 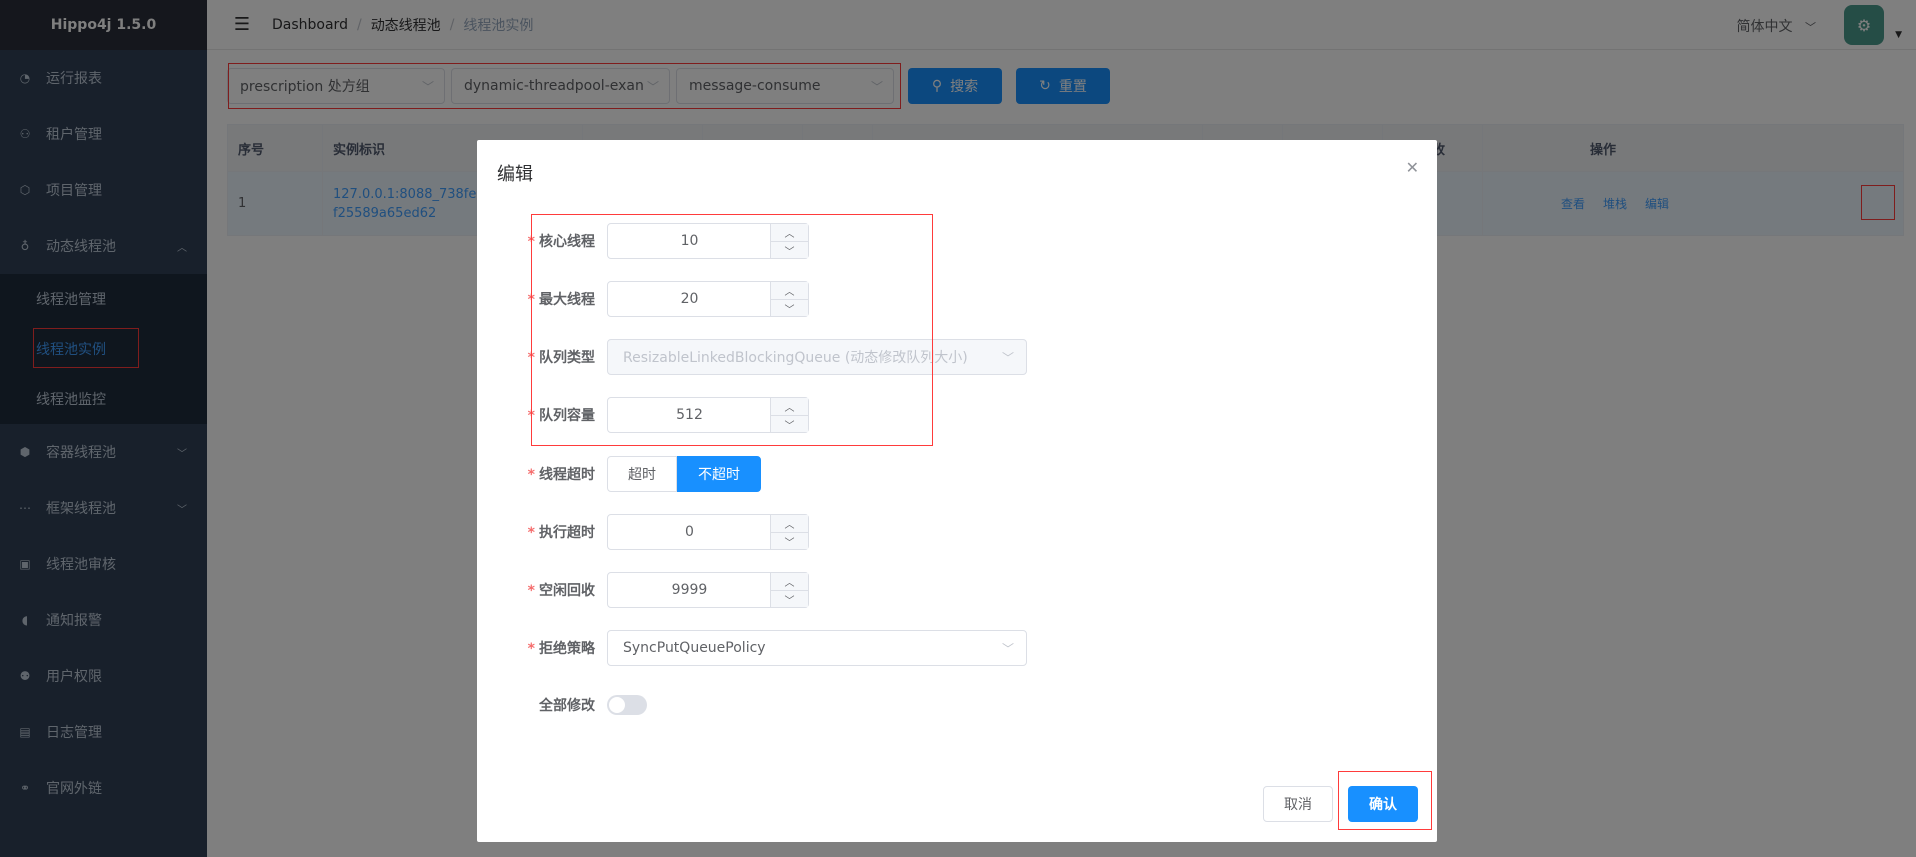 What do you see at coordinates (689, 299) in the screenshot?
I see `max-threads-value: 20` at bounding box center [689, 299].